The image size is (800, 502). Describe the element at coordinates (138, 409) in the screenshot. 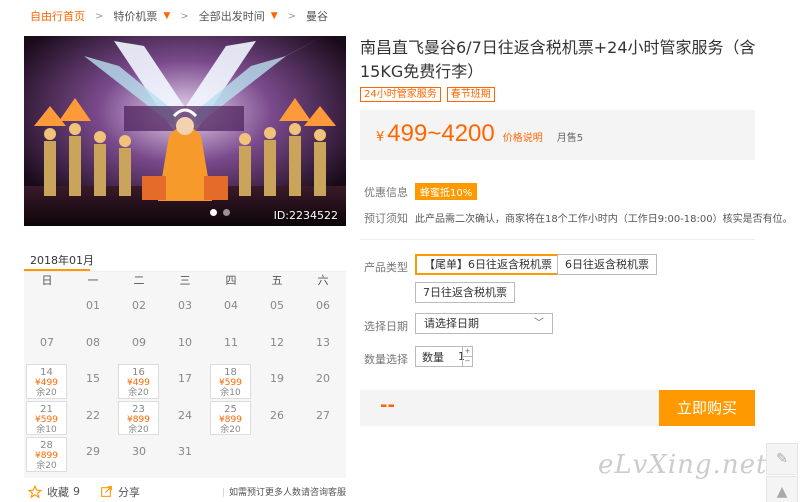

I see `calendar-day-number: 23` at that location.